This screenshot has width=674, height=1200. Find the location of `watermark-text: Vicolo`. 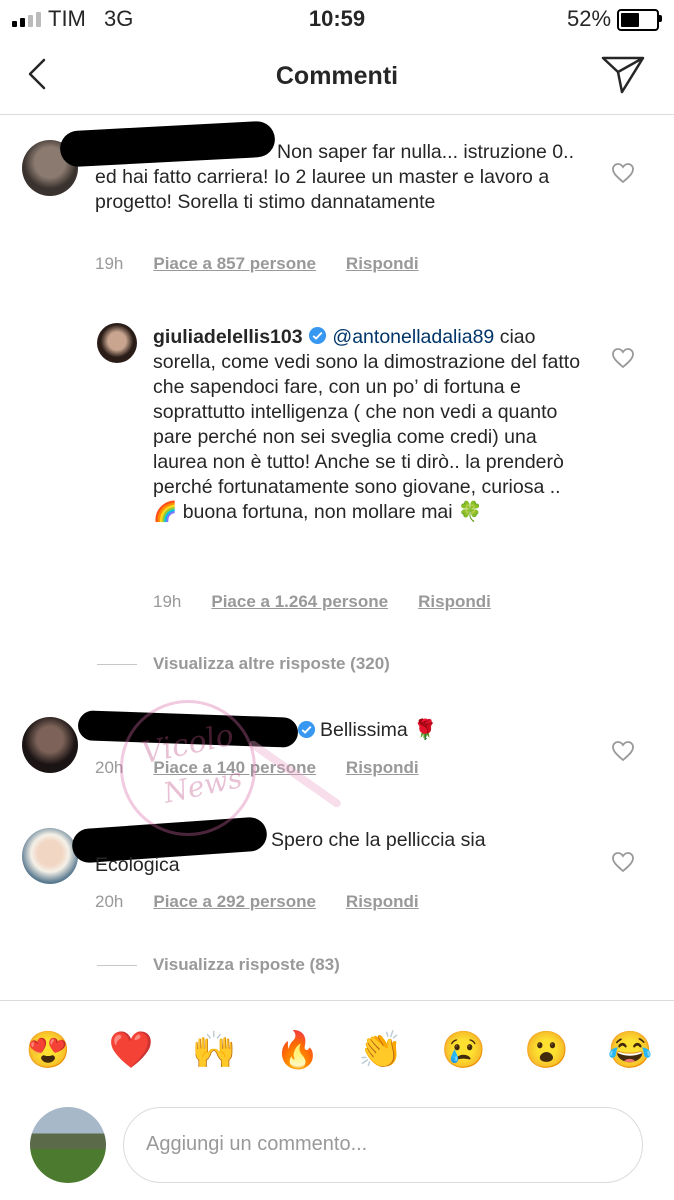

watermark-text: Vicolo is located at coordinates (187, 744).